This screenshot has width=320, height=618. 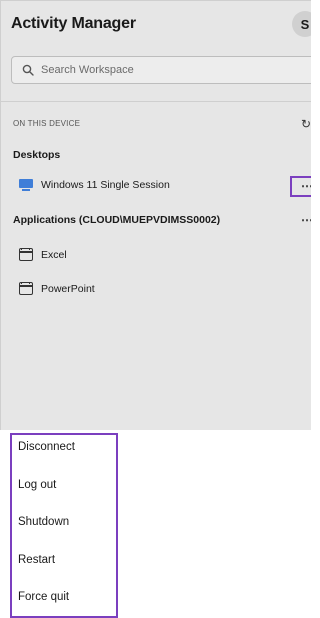 I want to click on menu-item-disconnect: Disconnect, so click(x=46, y=447).